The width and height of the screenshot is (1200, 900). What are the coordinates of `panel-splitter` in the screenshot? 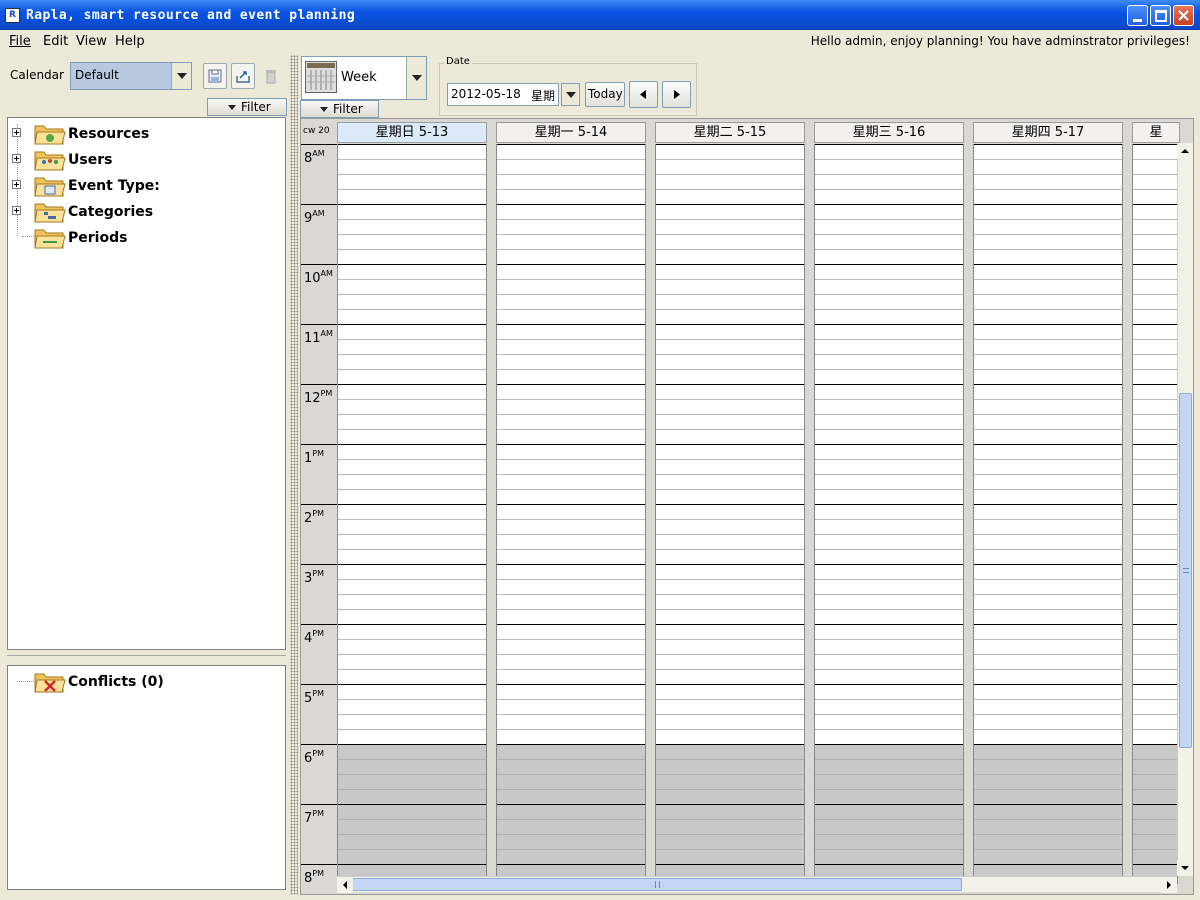 It's located at (145, 658).